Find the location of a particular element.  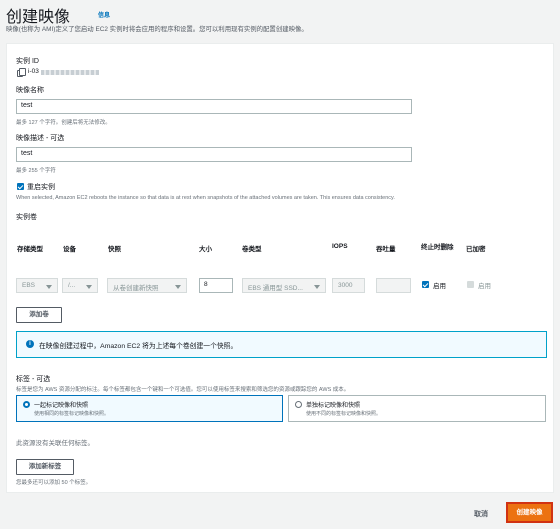

column-device: 设备 is located at coordinates (69, 249).